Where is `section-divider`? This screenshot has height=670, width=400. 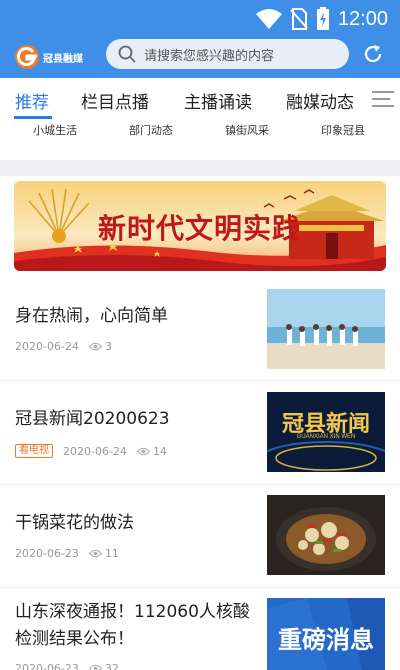 section-divider is located at coordinates (200, 168).